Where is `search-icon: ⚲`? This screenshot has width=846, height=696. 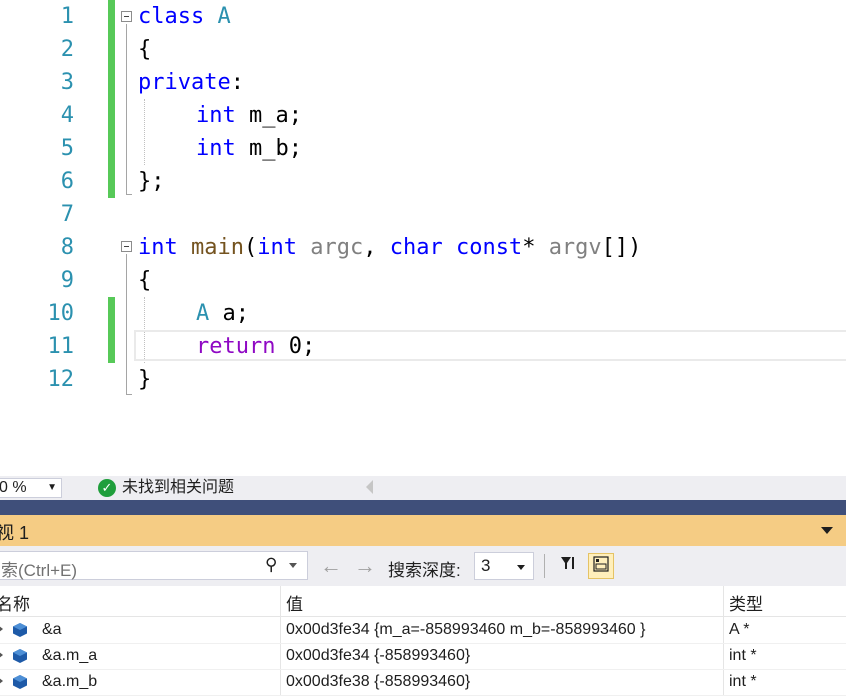 search-icon: ⚲ is located at coordinates (271, 565).